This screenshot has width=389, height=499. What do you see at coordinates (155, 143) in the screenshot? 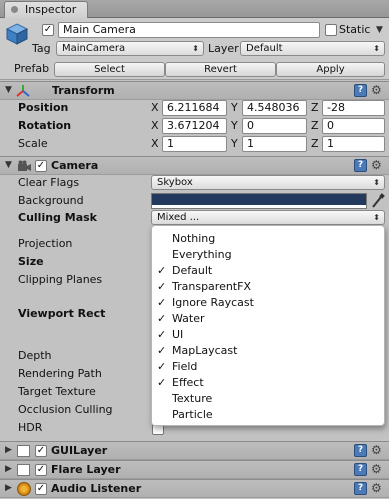
I see `scale-x-label: X` at bounding box center [155, 143].